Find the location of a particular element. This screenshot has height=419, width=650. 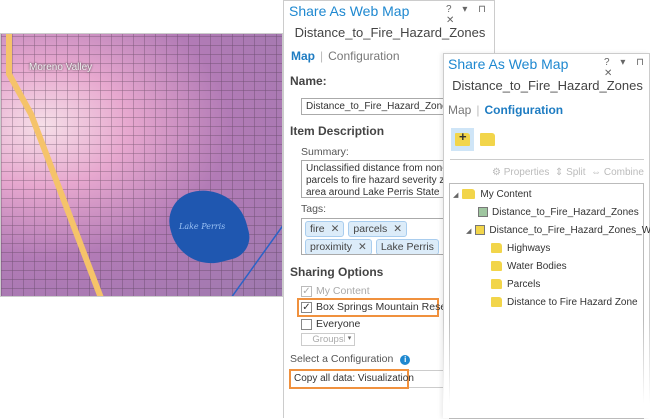

combine-label: Combine is located at coordinates (623, 172).